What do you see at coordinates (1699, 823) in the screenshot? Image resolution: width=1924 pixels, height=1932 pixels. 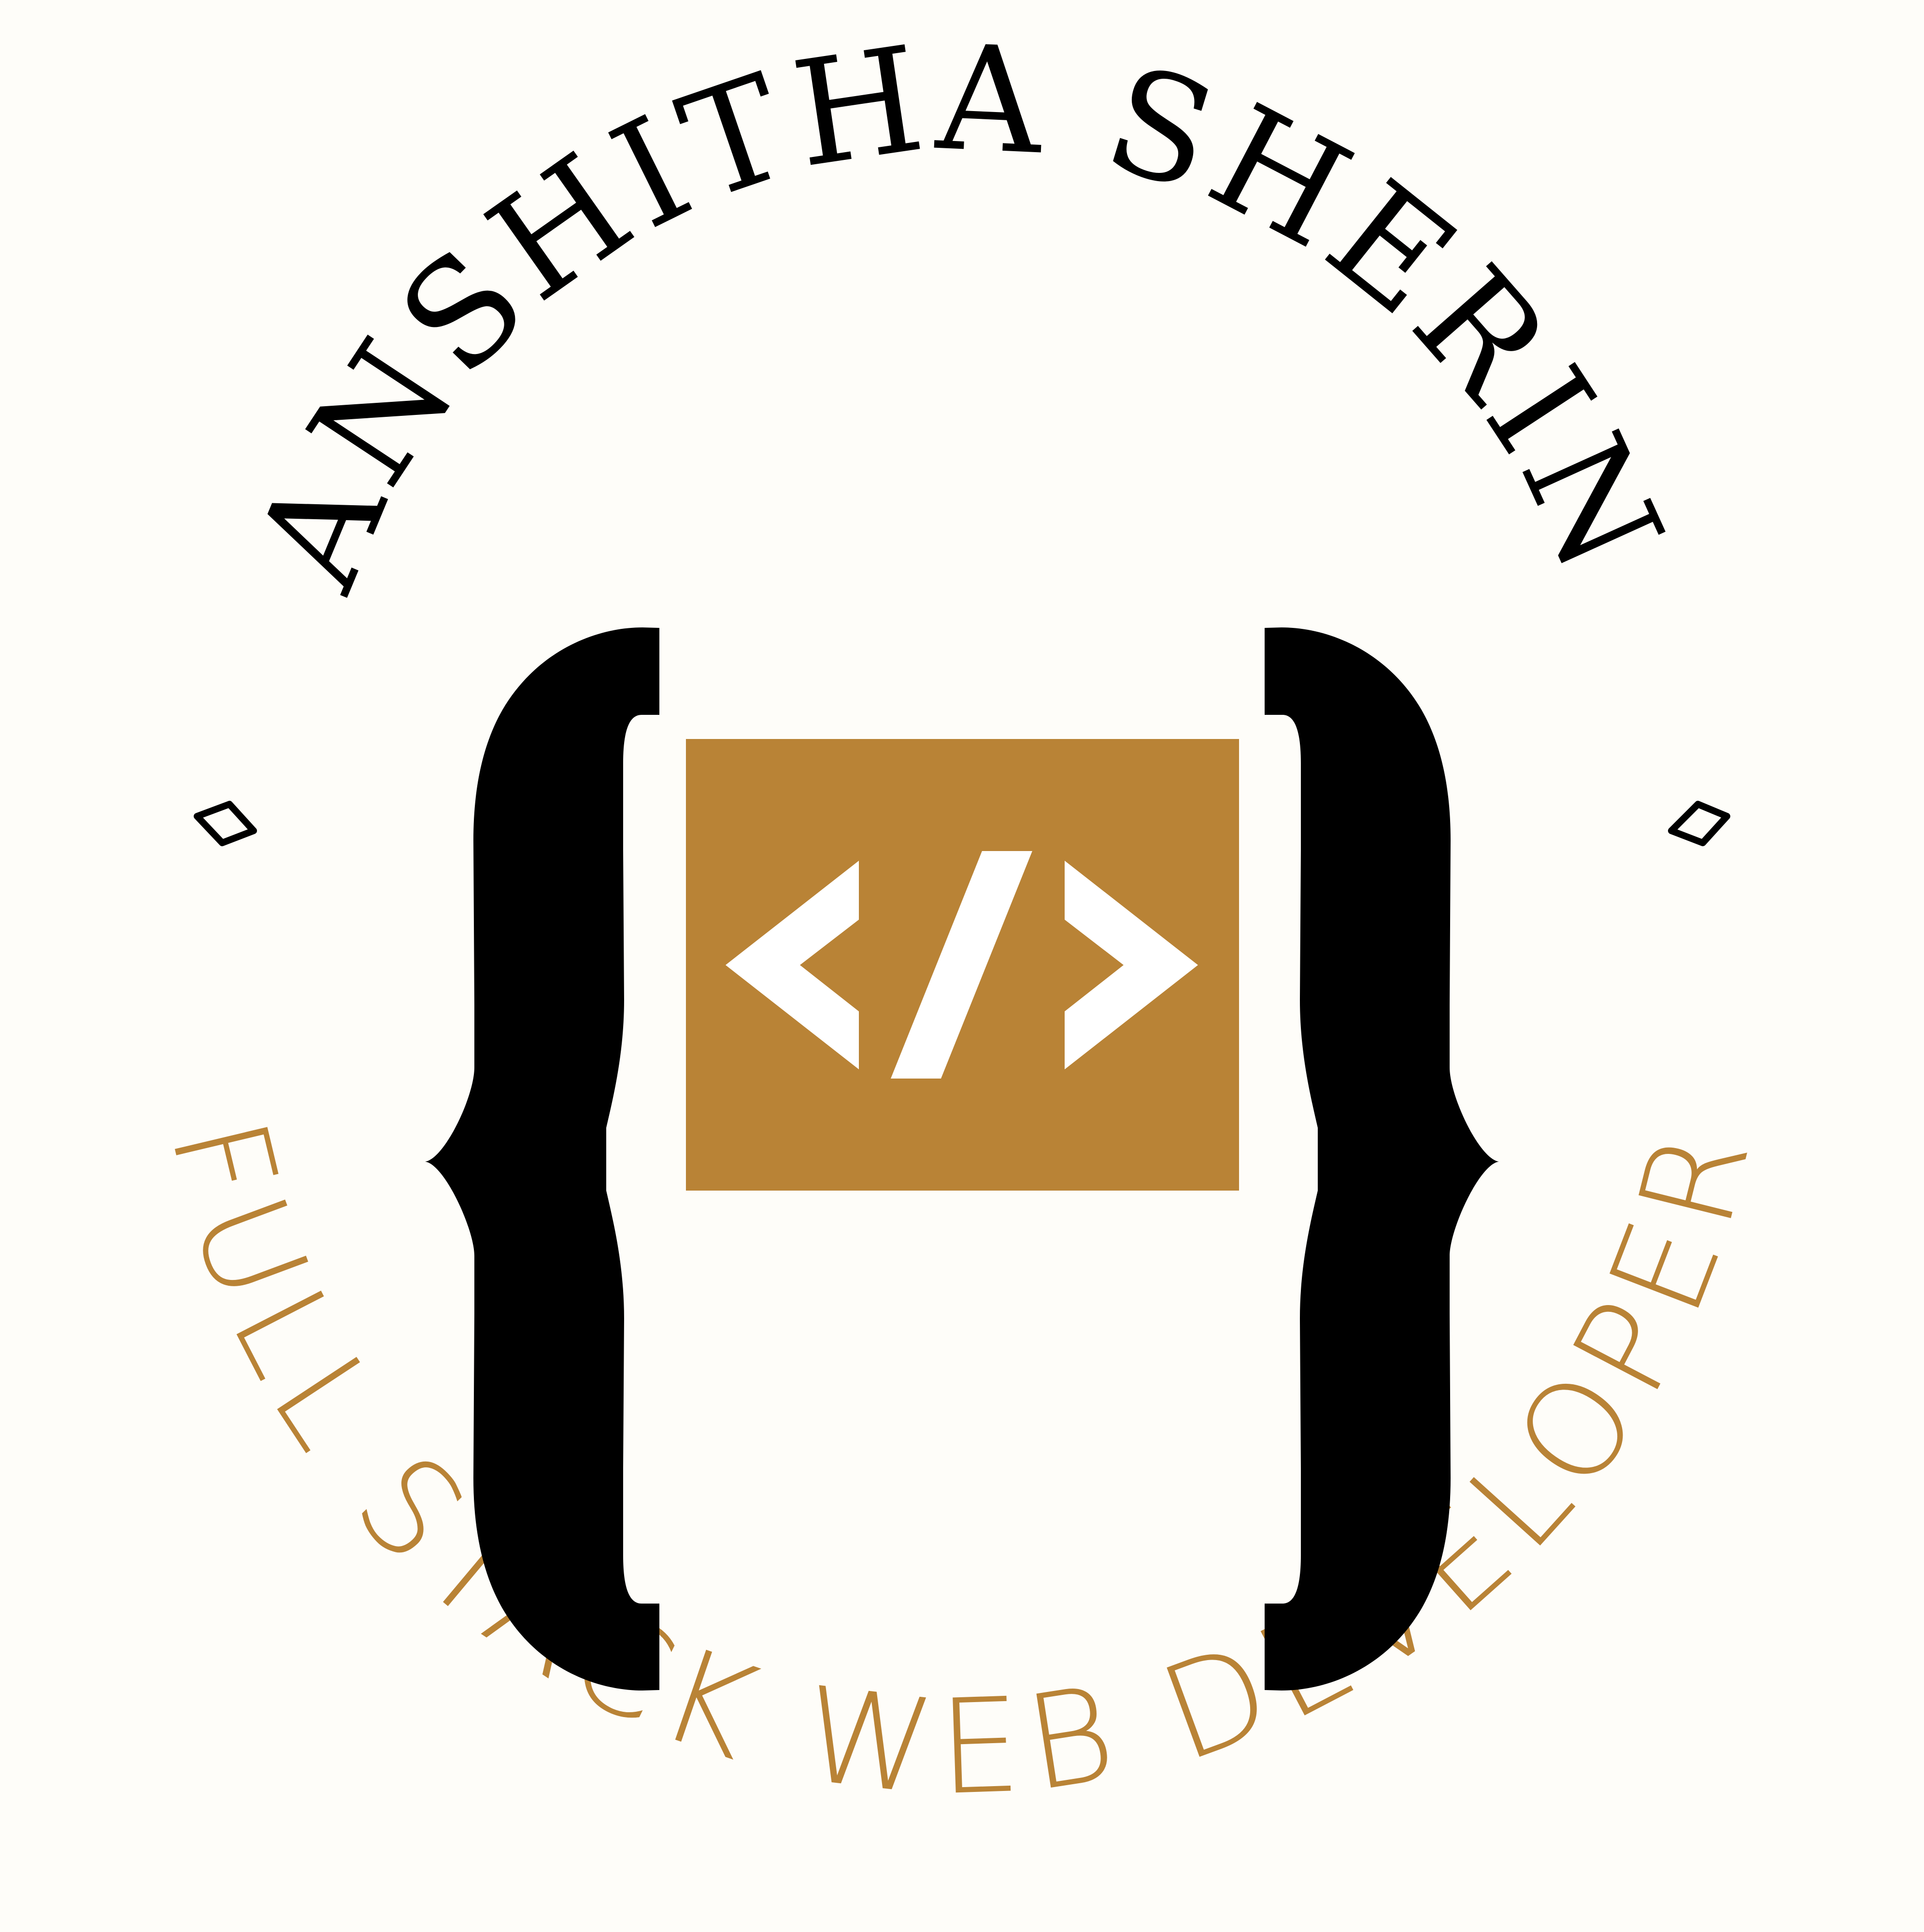 I see `diamond-icon-right` at bounding box center [1699, 823].